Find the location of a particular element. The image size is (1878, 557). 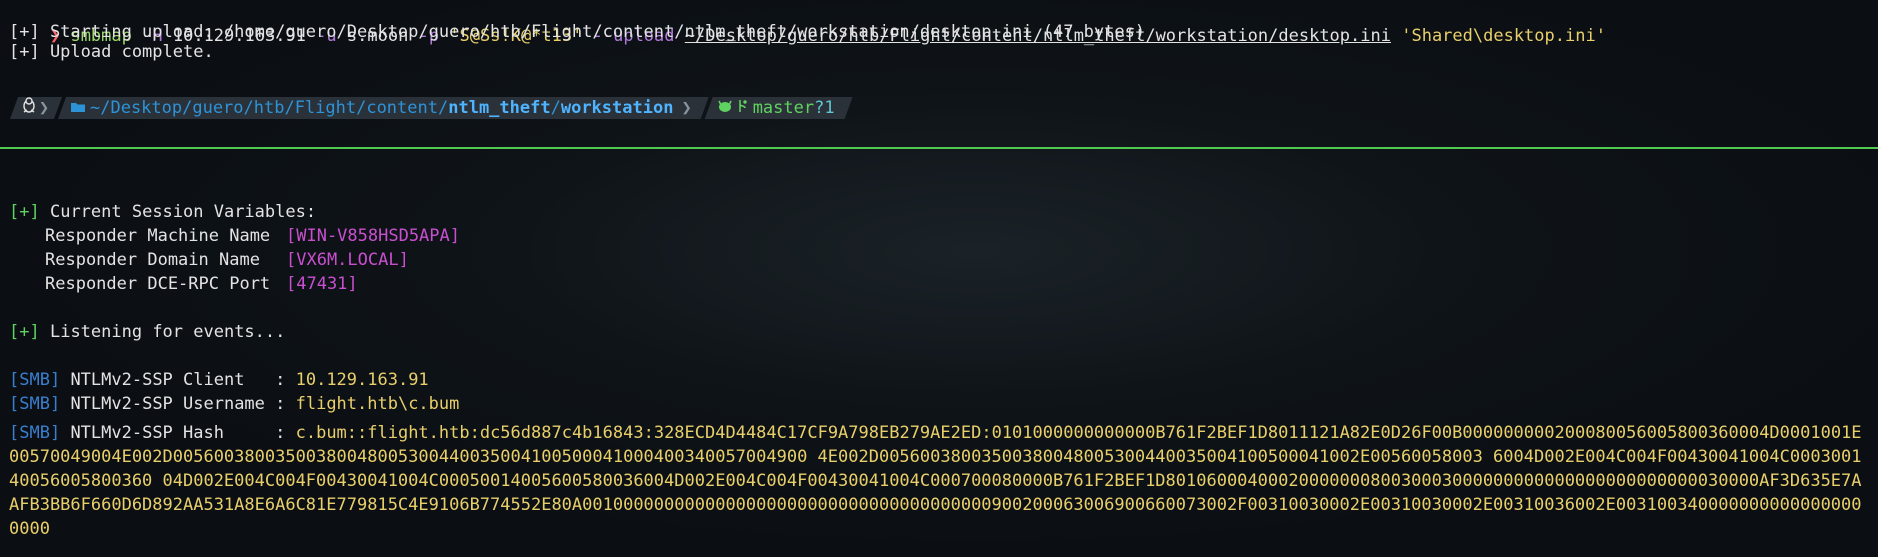

responder-var-row: Responder DCE-RPC Port [47431] is located at coordinates (201, 284).